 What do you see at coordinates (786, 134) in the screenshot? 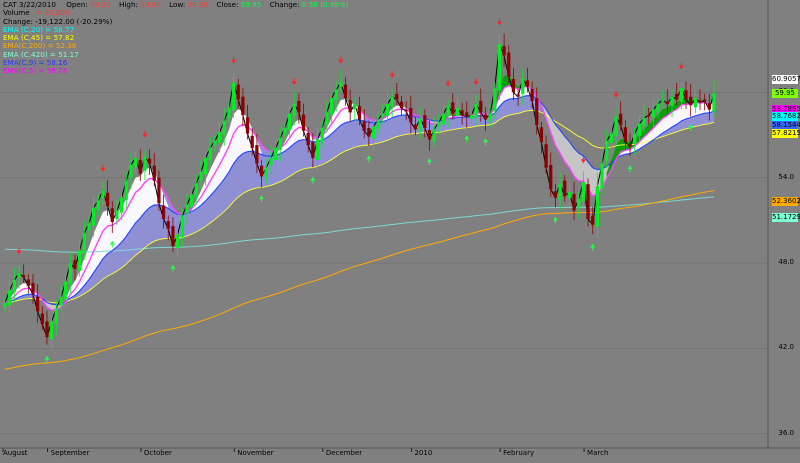
I see `price-marker: 57.8215` at bounding box center [786, 134].